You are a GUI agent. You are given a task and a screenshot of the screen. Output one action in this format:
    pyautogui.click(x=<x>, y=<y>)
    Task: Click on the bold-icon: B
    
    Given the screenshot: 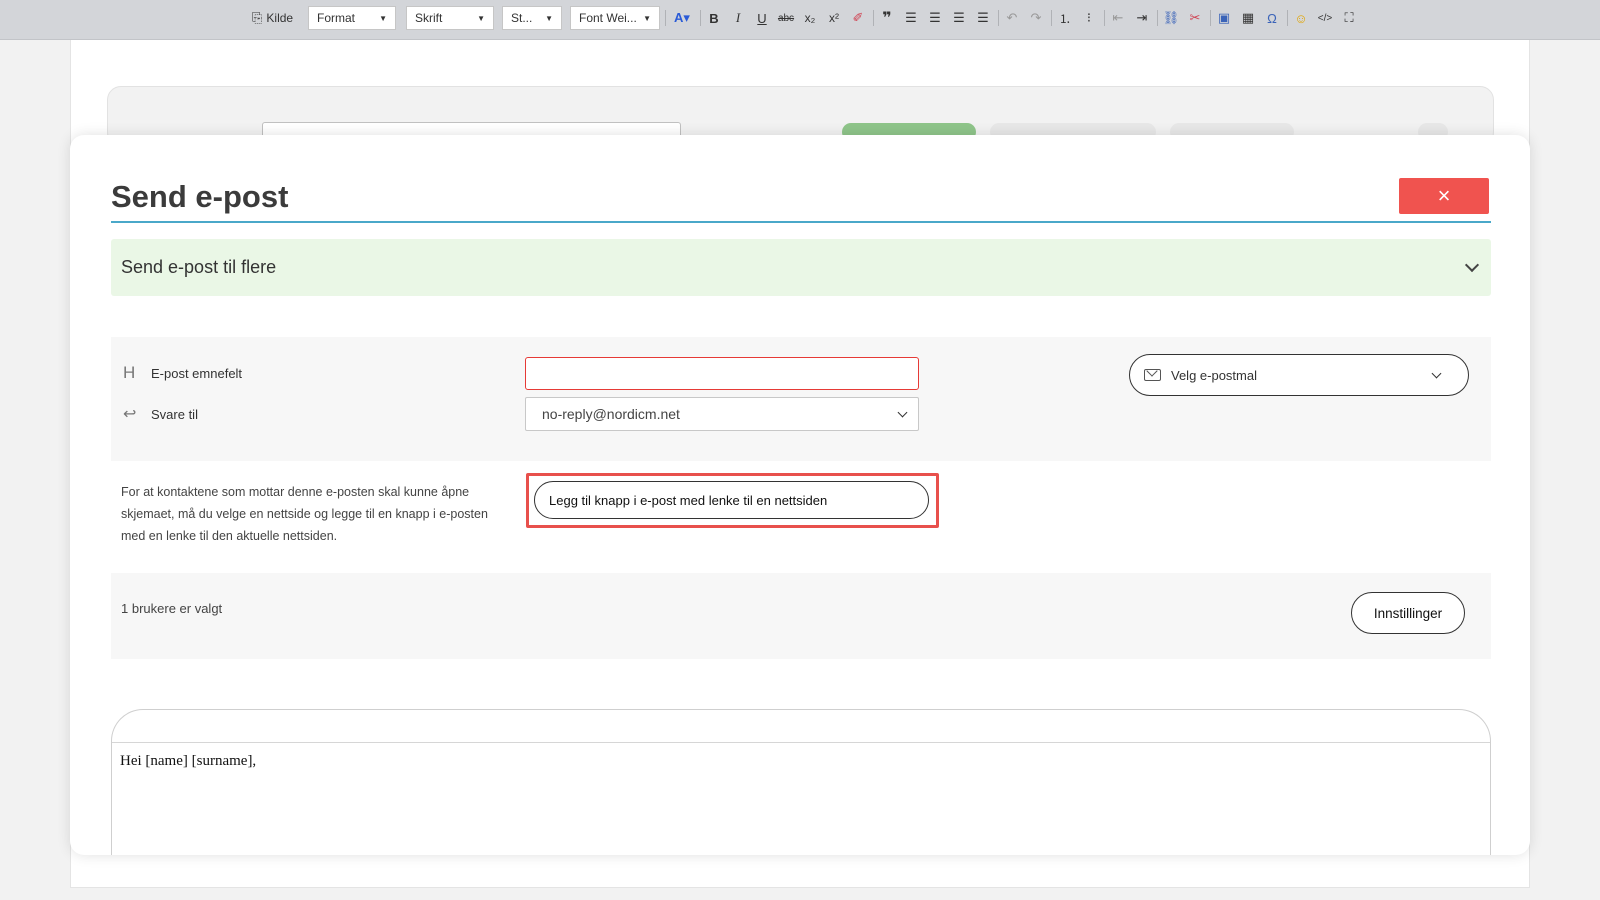 What is the action you would take?
    pyautogui.click(x=714, y=18)
    